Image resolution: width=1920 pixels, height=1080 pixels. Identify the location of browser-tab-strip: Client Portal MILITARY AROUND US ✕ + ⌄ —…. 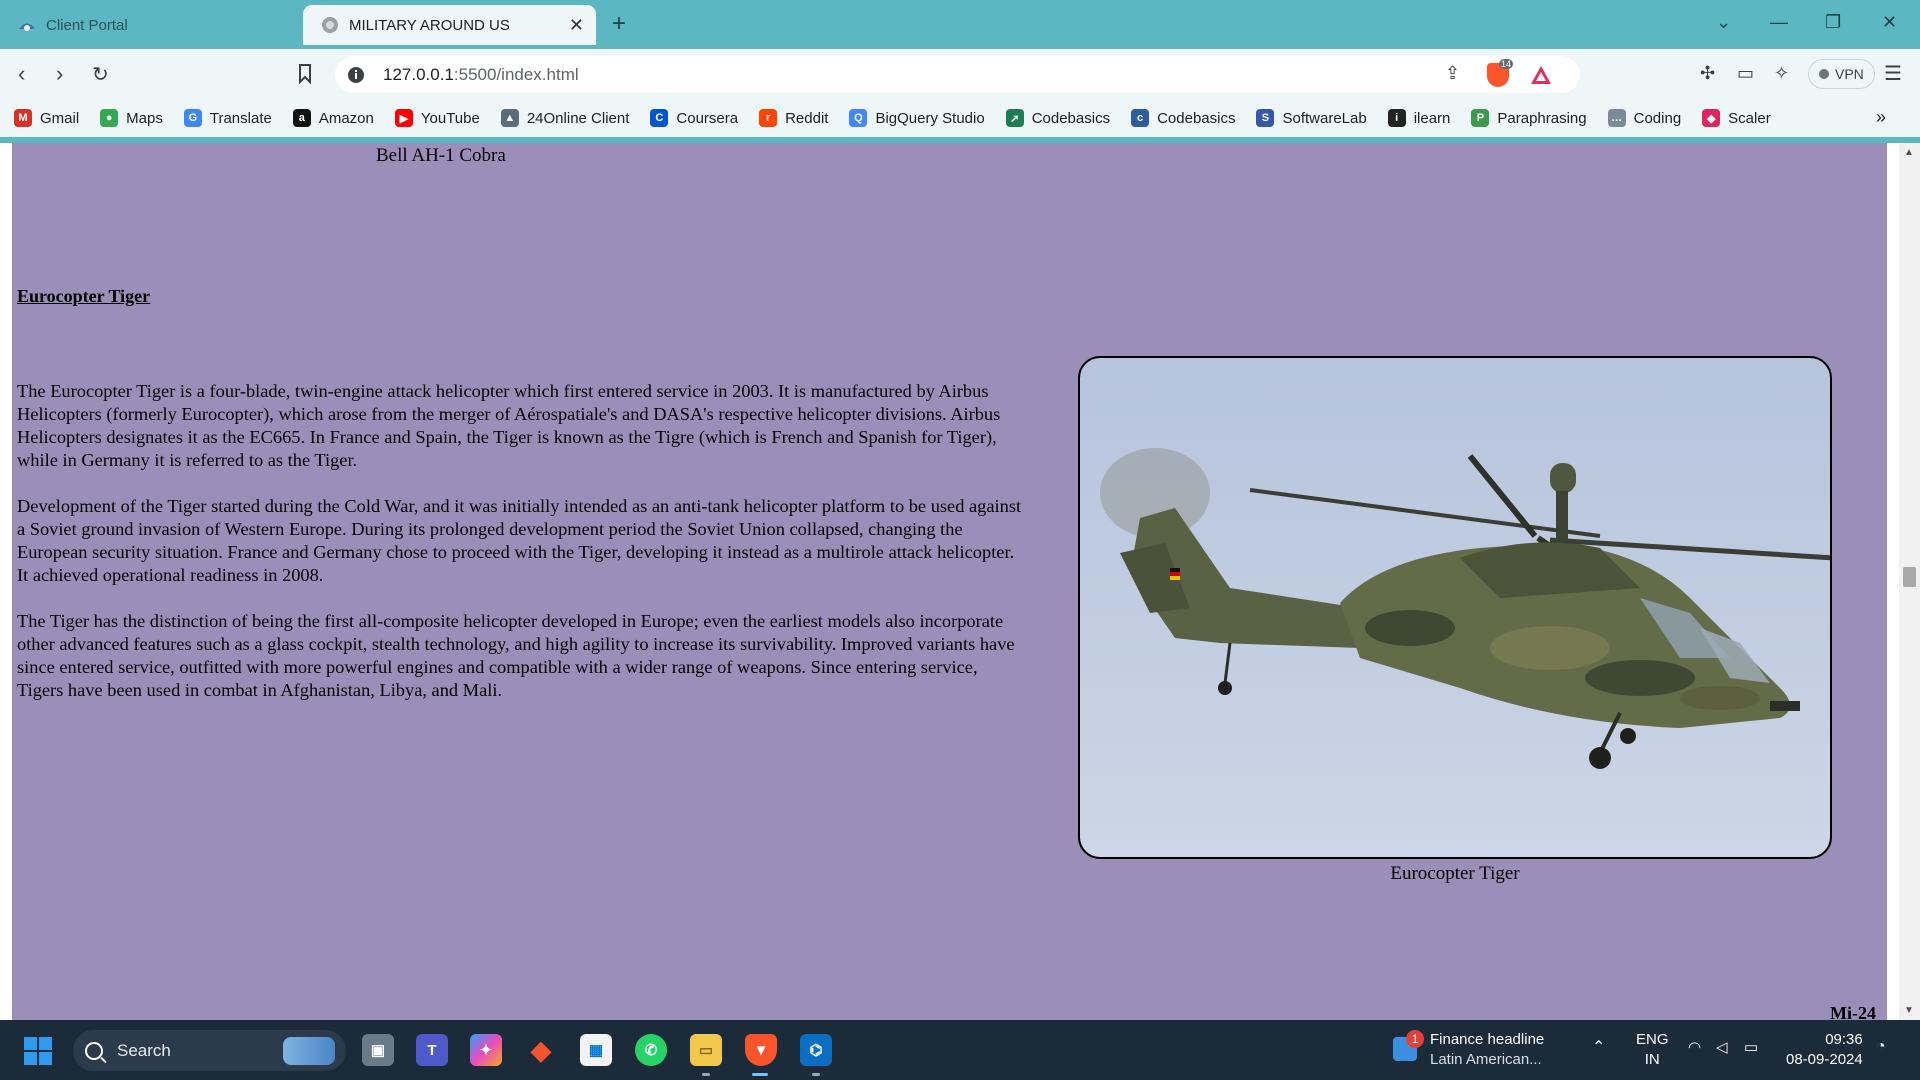
(960, 24).